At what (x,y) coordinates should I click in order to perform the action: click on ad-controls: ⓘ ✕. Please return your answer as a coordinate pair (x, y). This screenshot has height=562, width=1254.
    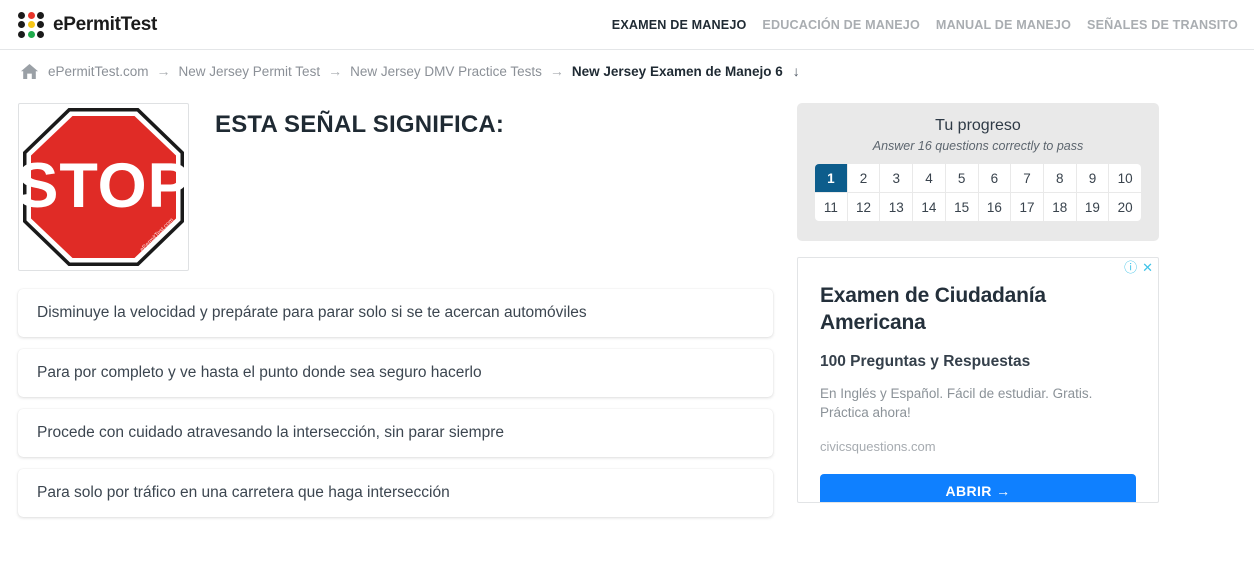
    Looking at the image, I should click on (1138, 267).